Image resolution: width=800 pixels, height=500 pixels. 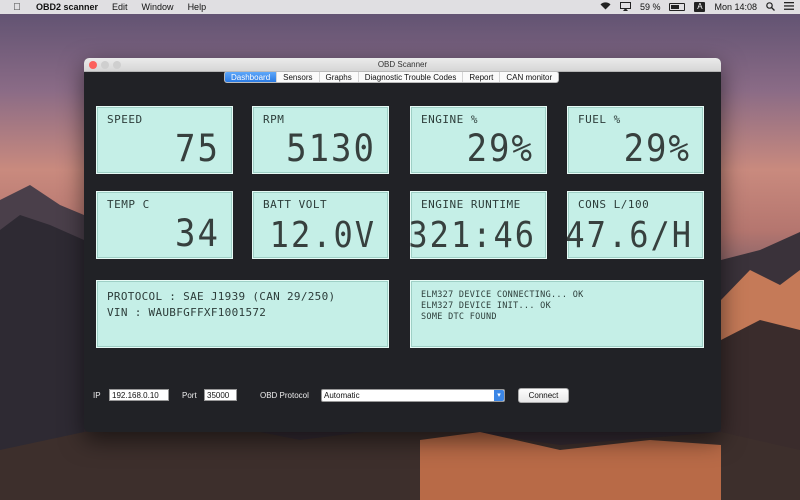 I want to click on menu-edit: Edit, so click(x=120, y=7).